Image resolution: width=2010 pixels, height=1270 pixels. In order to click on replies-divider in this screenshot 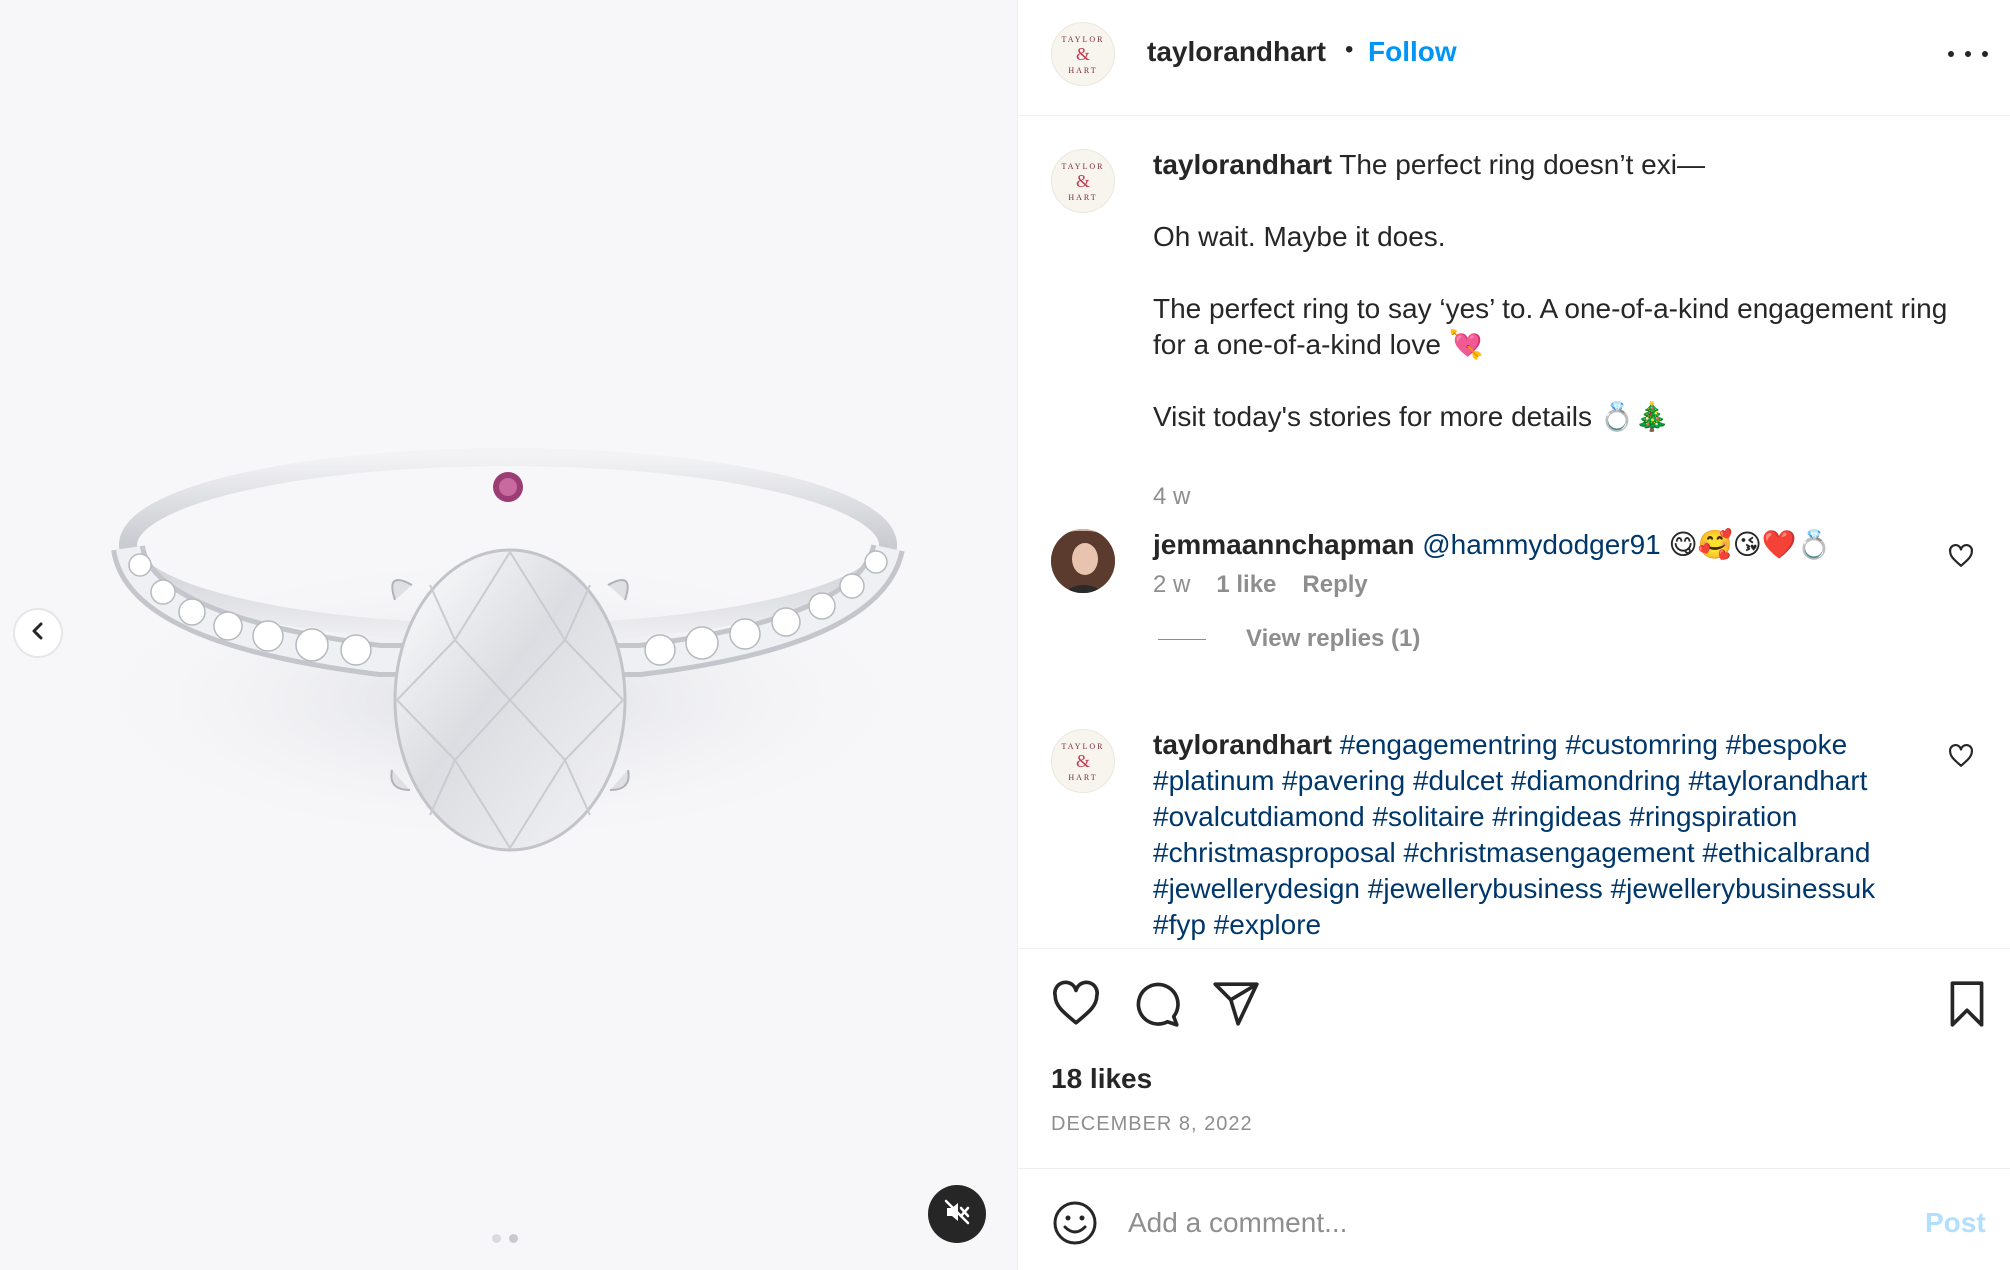, I will do `click(1182, 639)`.